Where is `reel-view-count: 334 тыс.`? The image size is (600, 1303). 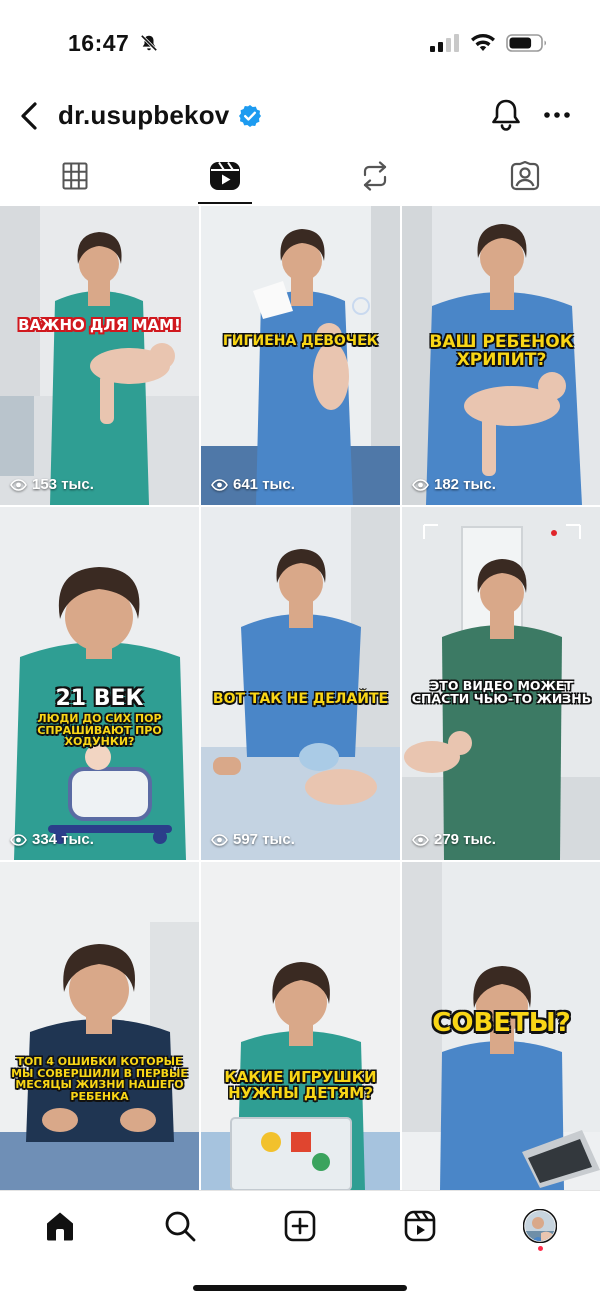 reel-view-count: 334 тыс. is located at coordinates (52, 839).